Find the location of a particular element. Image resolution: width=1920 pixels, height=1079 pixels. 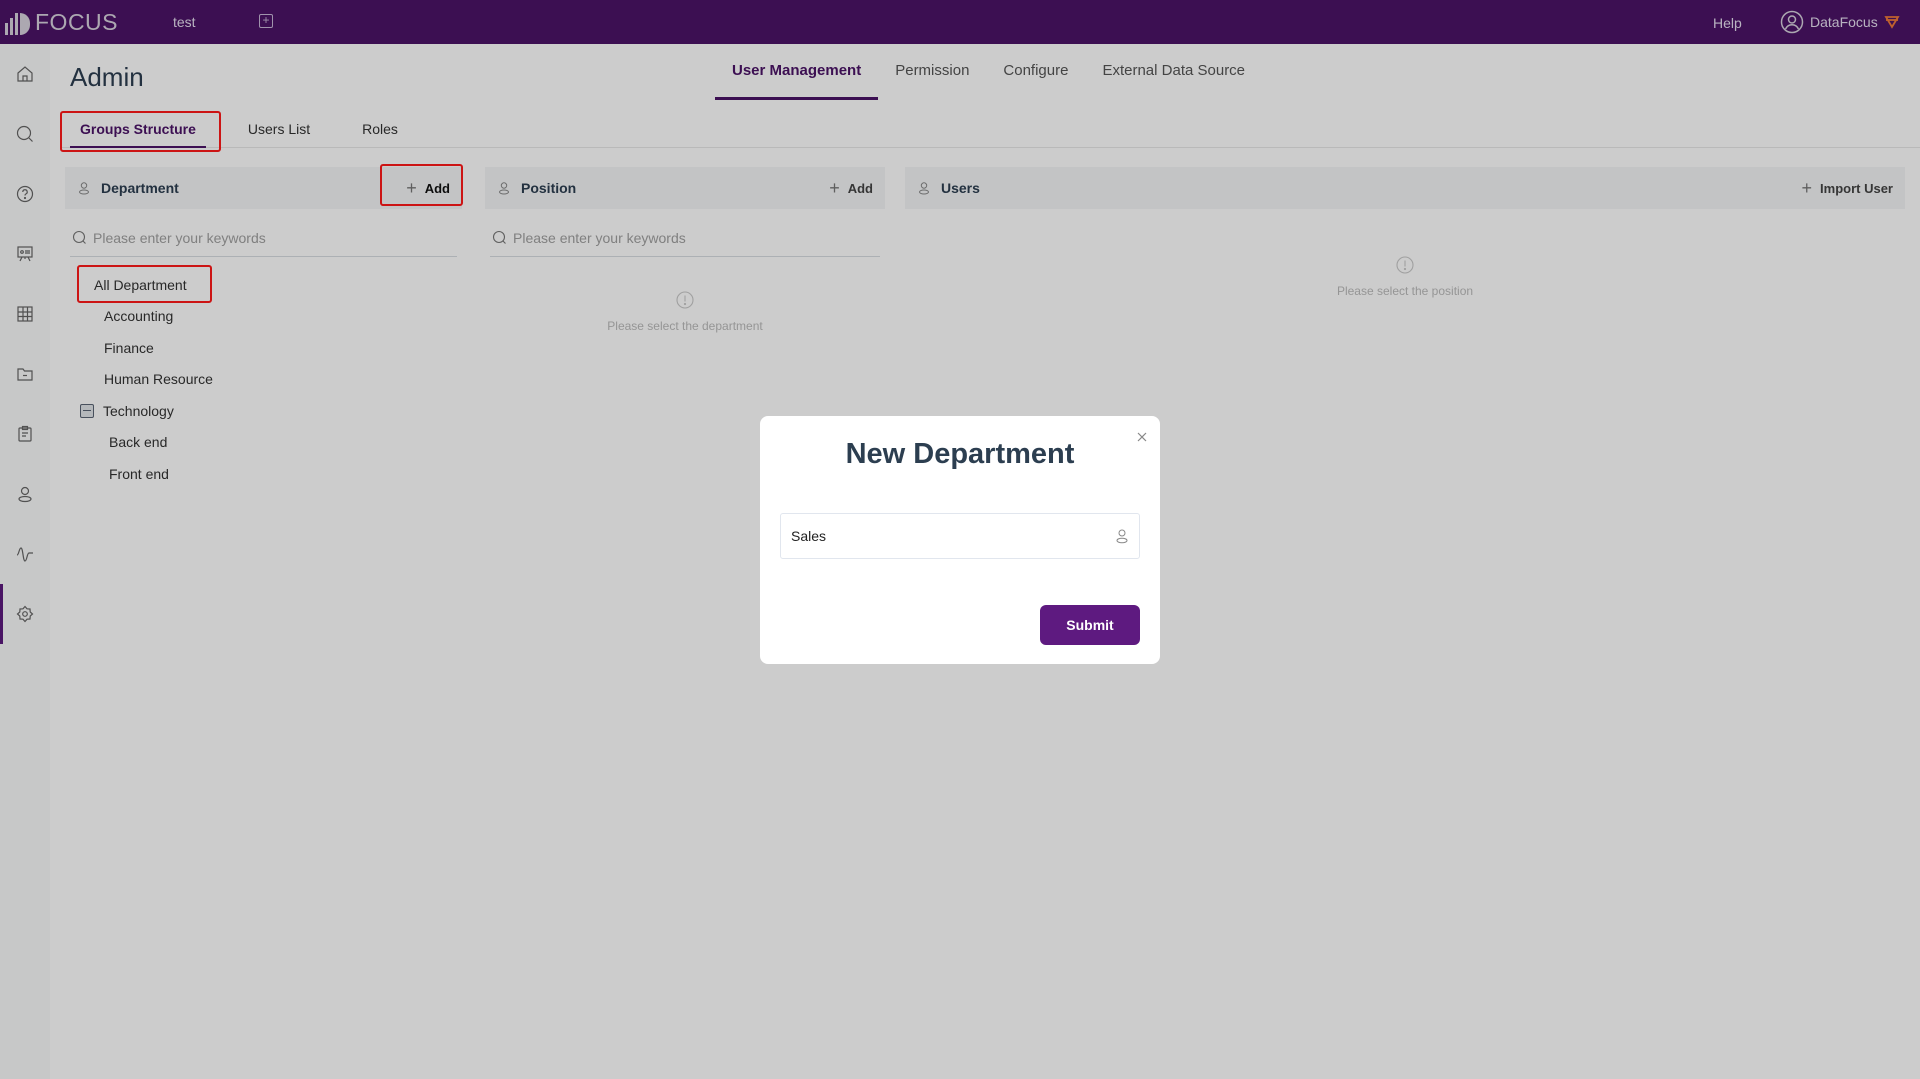

dialog-title: New Department is located at coordinates (960, 454).